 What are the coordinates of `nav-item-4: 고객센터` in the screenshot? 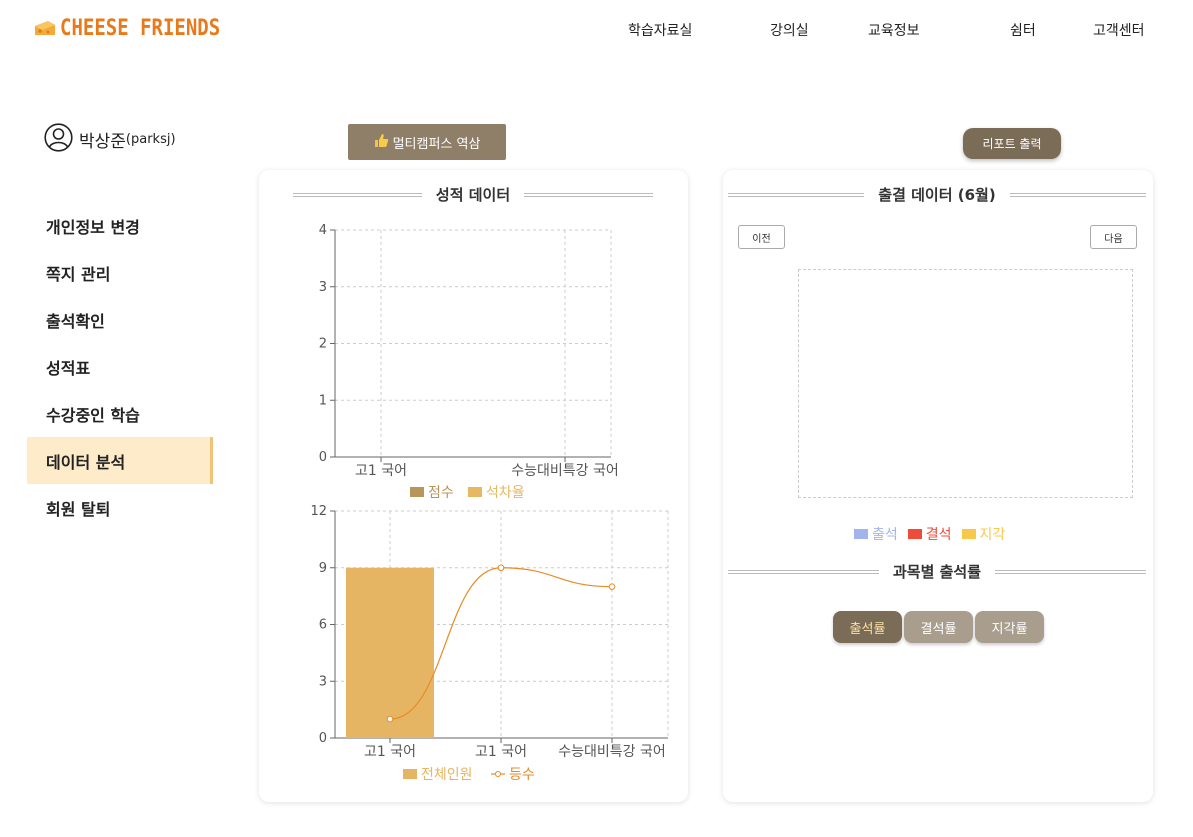 It's located at (1119, 30).